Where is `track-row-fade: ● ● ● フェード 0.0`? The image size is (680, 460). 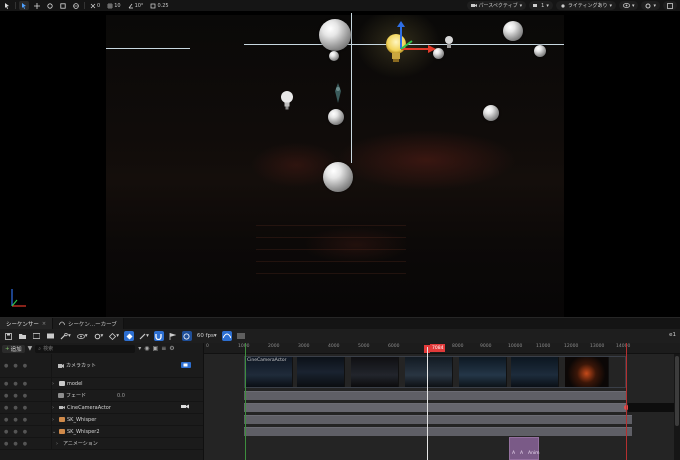
track-row-fade: ● ● ● フェード 0.0 is located at coordinates (101, 396).